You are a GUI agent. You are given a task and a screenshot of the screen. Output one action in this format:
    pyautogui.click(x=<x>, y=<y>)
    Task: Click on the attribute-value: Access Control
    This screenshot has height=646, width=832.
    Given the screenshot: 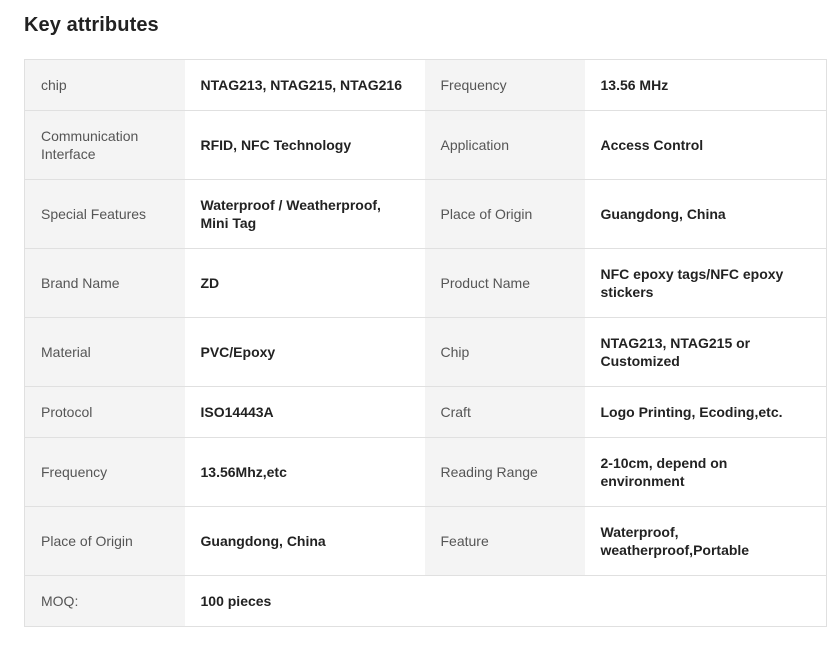 What is the action you would take?
    pyautogui.click(x=705, y=145)
    